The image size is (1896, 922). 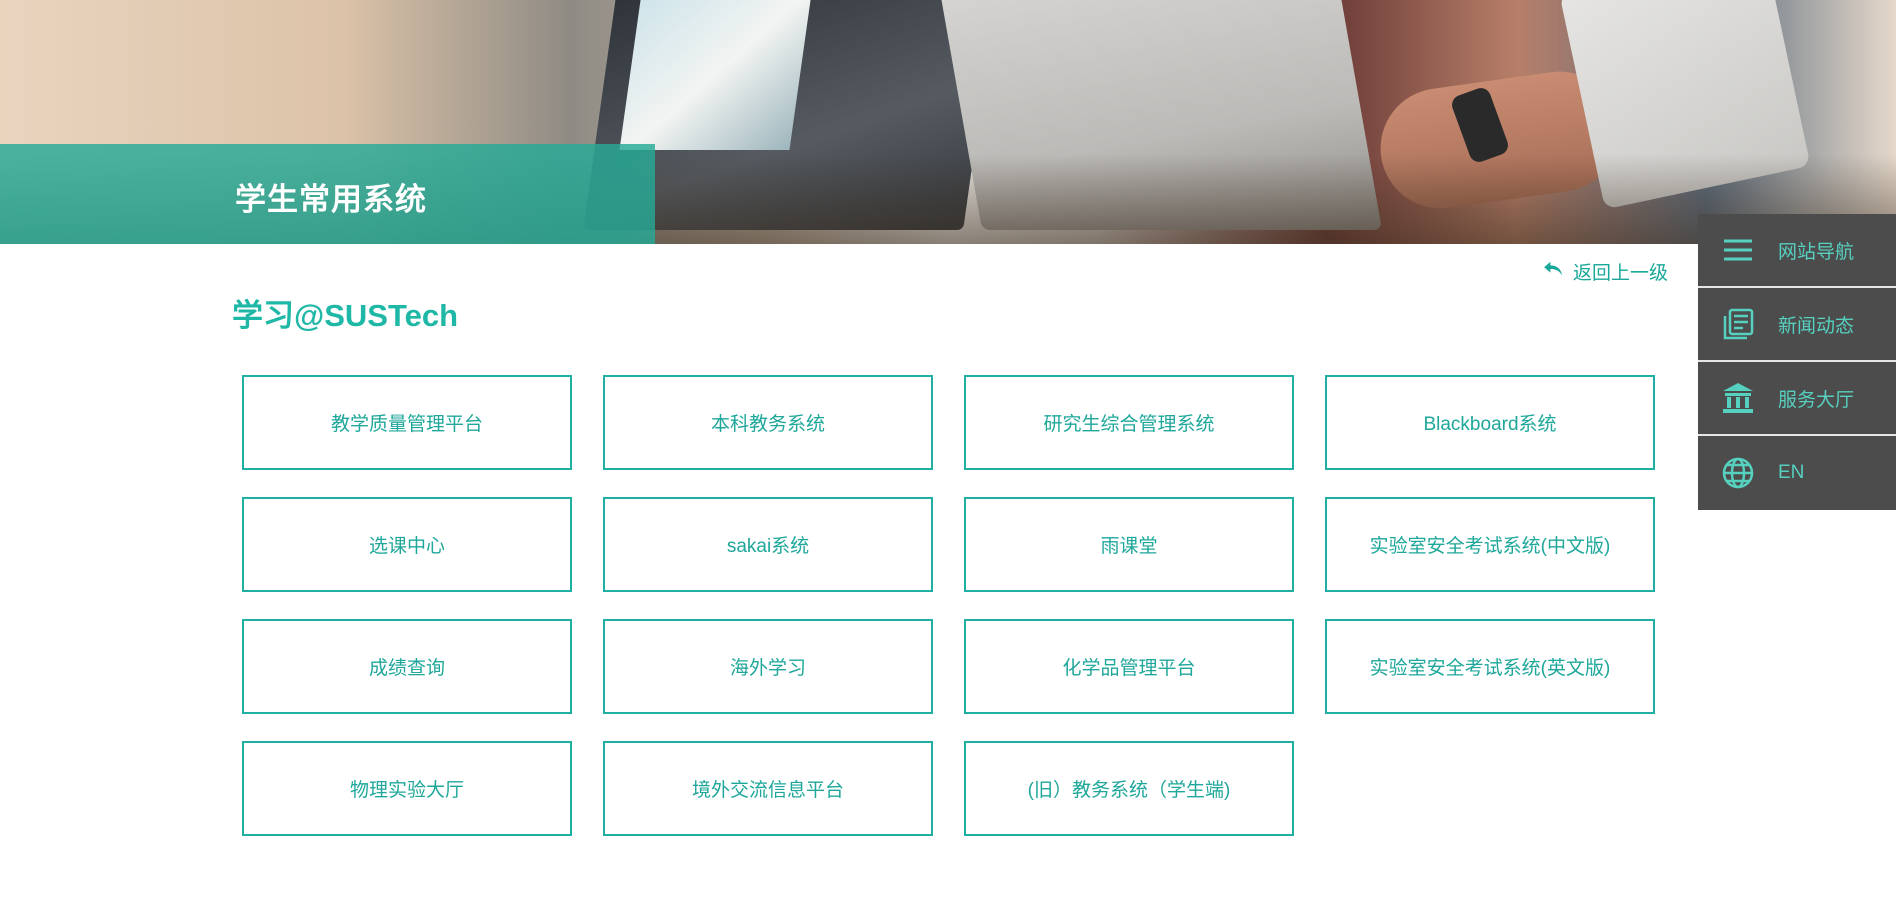 I want to click on side-nav-item-news: 新闻动态, so click(x=1797, y=325).